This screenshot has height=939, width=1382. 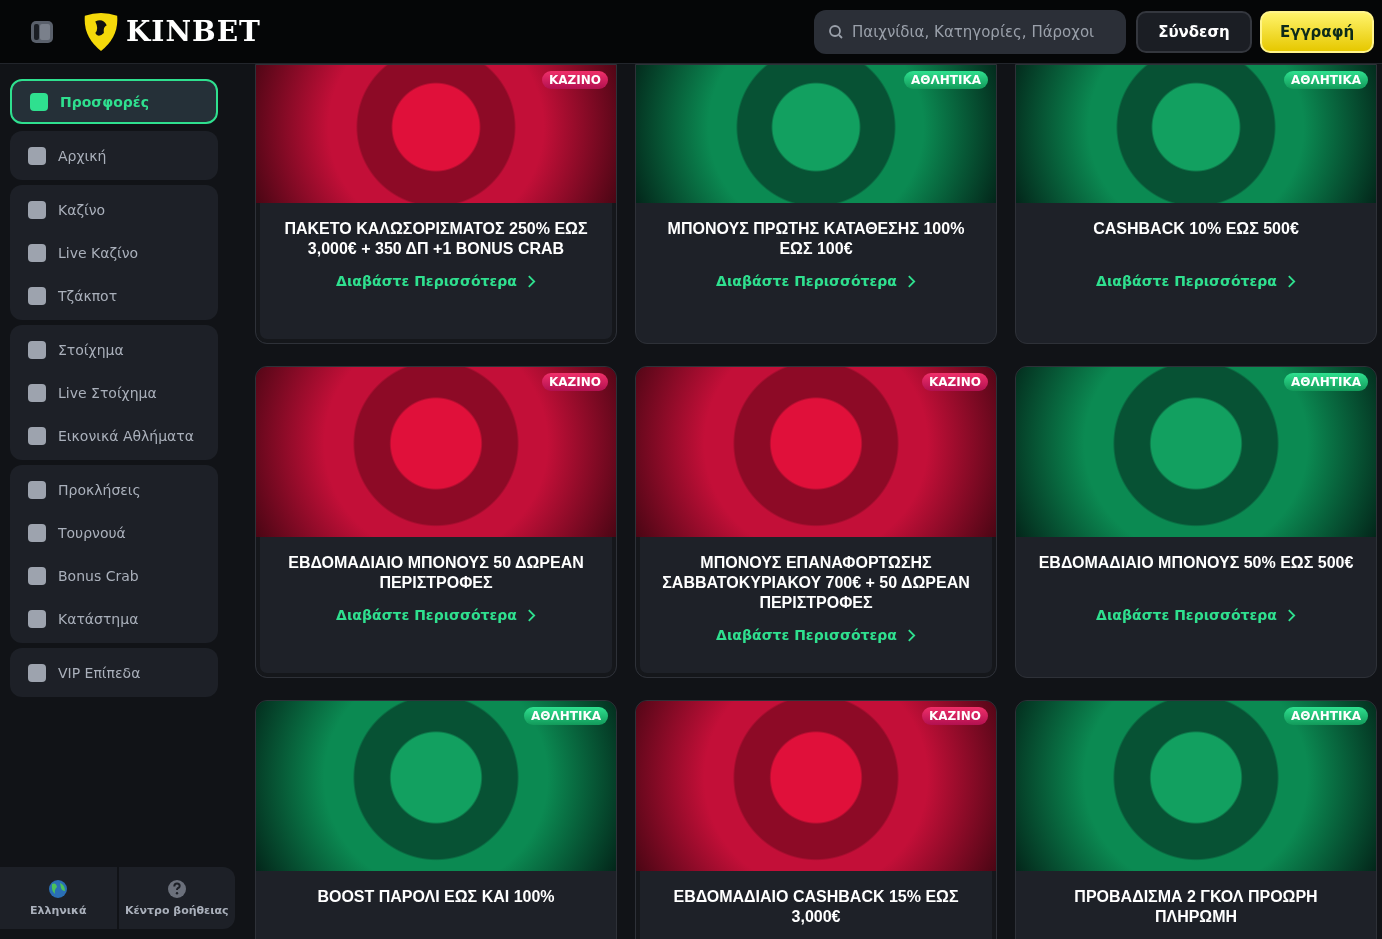 What do you see at coordinates (114, 435) in the screenshot?
I see `sidebar-item: Εικονικά Αθλήματα` at bounding box center [114, 435].